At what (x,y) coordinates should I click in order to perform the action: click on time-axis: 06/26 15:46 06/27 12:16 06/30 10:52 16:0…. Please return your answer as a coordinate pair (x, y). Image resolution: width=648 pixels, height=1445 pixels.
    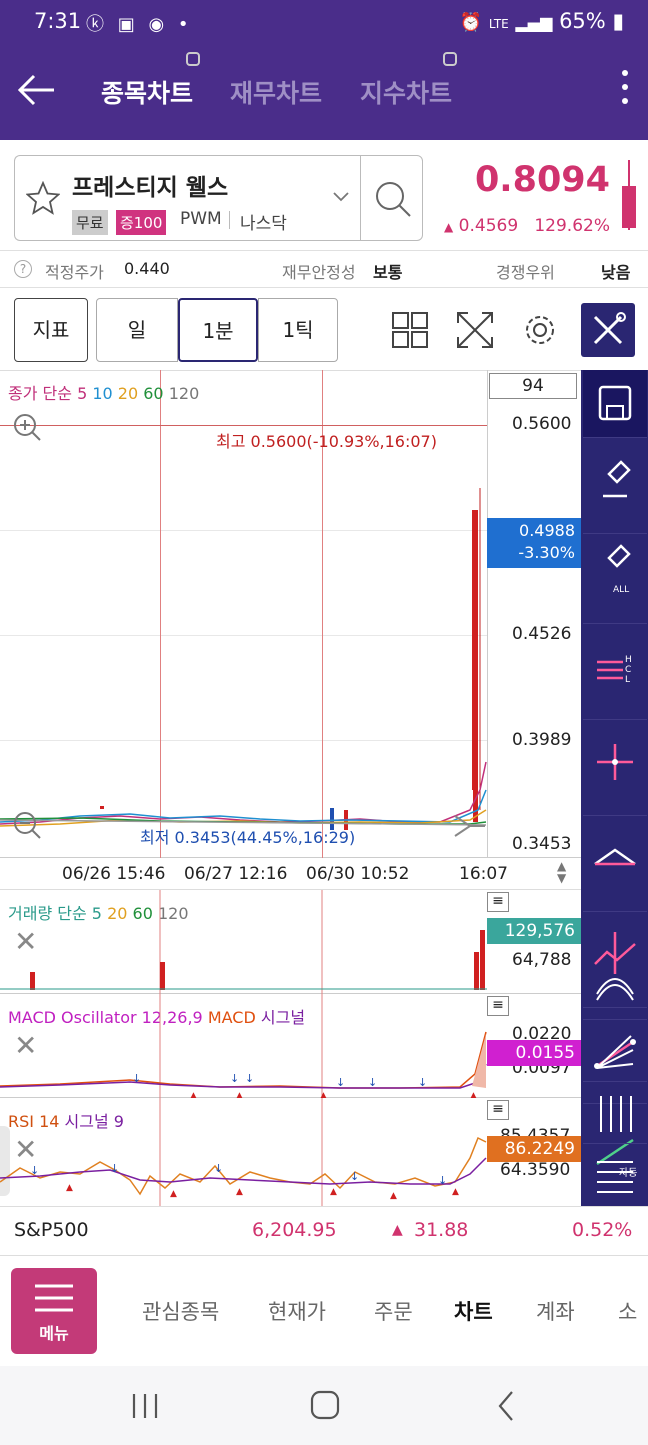
    Looking at the image, I should click on (290, 874).